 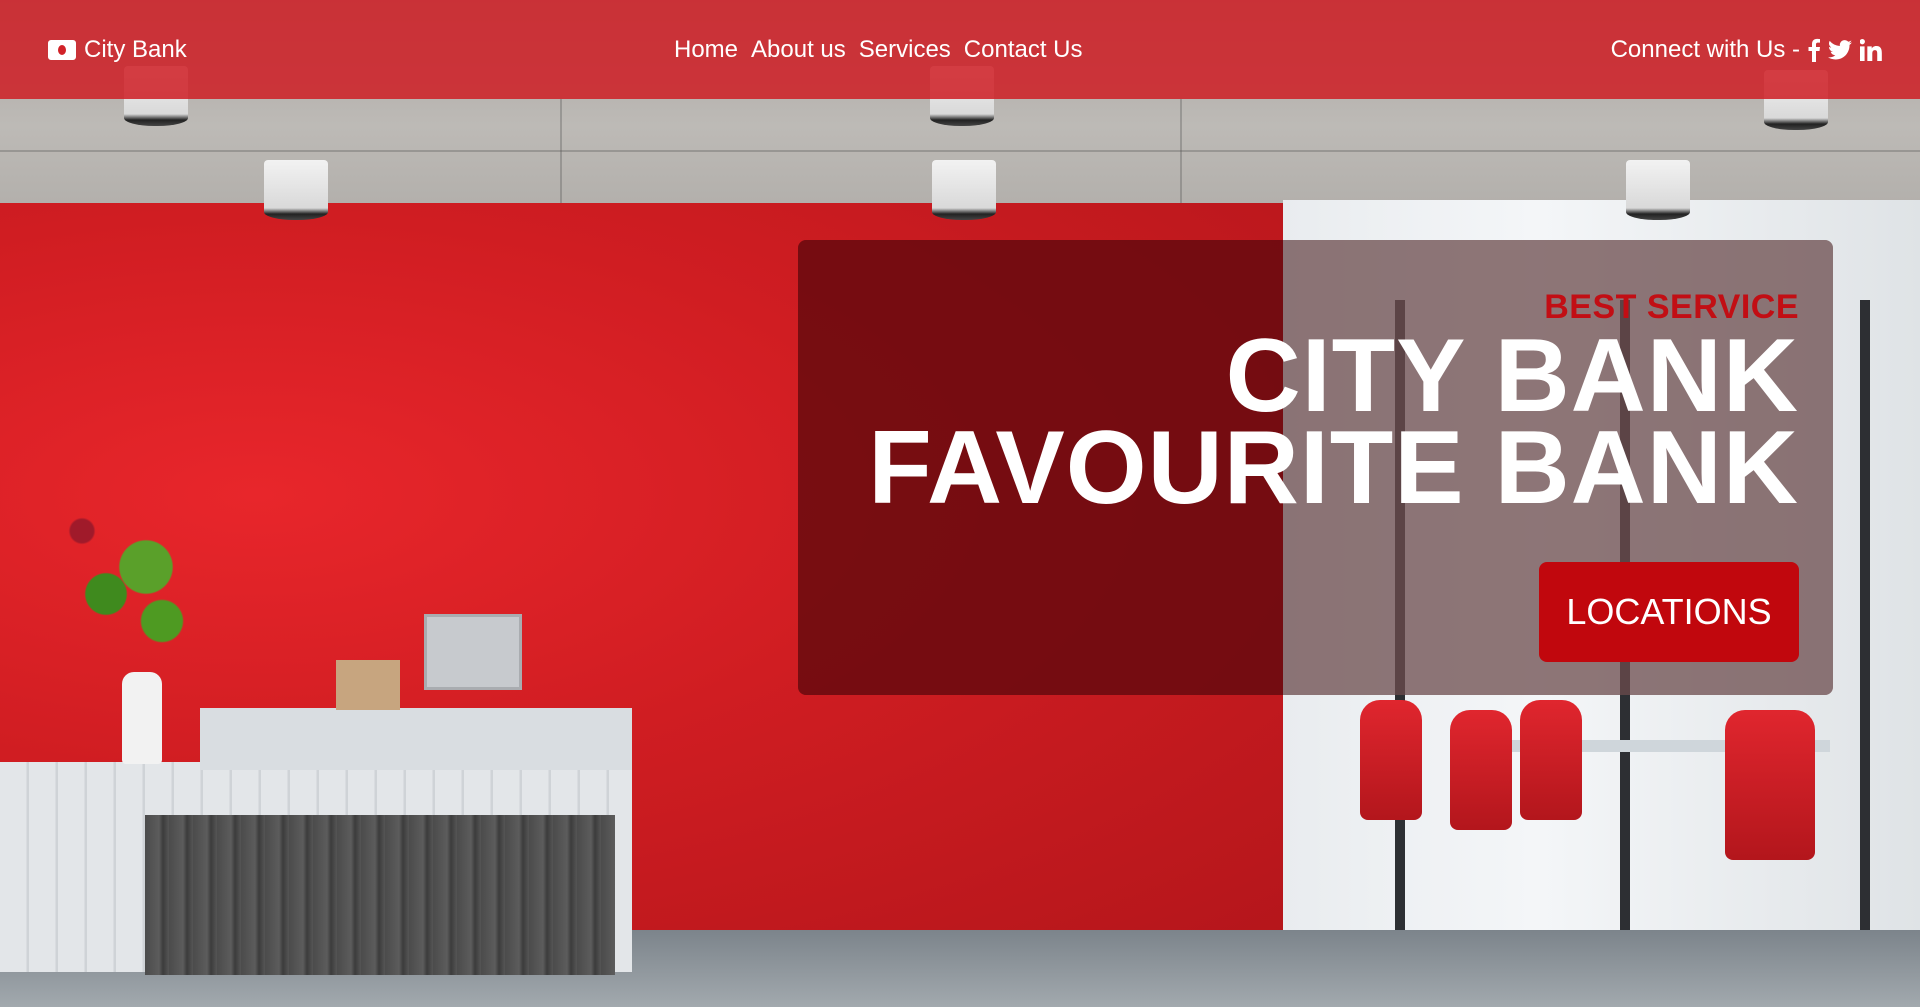 What do you see at coordinates (1814, 50) in the screenshot?
I see `facebook-icon` at bounding box center [1814, 50].